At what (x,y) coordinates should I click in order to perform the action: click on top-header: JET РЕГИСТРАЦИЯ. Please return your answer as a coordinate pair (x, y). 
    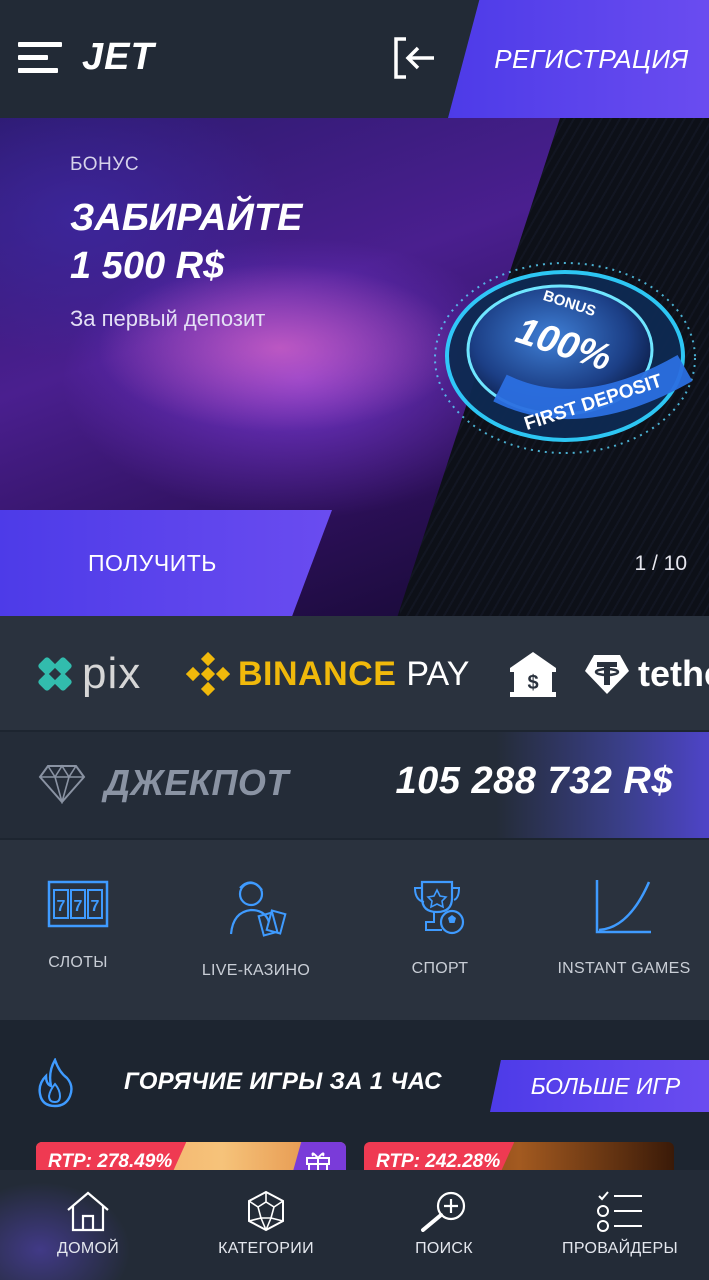
    Looking at the image, I should click on (354, 59).